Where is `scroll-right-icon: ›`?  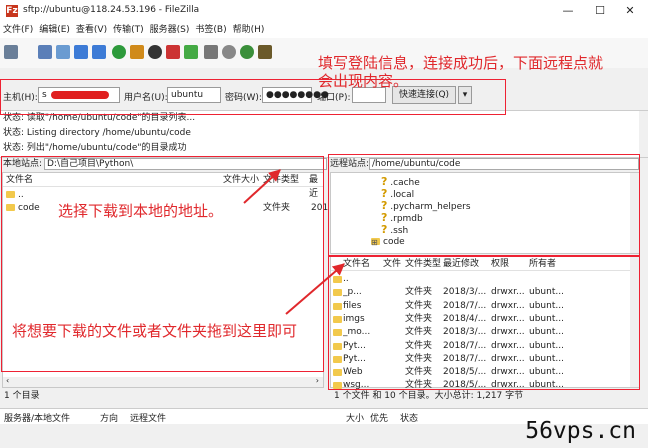 scroll-right-icon: › is located at coordinates (317, 380).